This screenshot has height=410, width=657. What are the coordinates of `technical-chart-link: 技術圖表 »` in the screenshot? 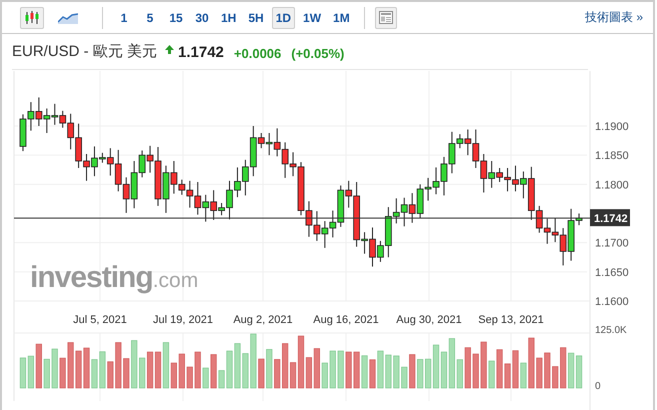 It's located at (613, 17).